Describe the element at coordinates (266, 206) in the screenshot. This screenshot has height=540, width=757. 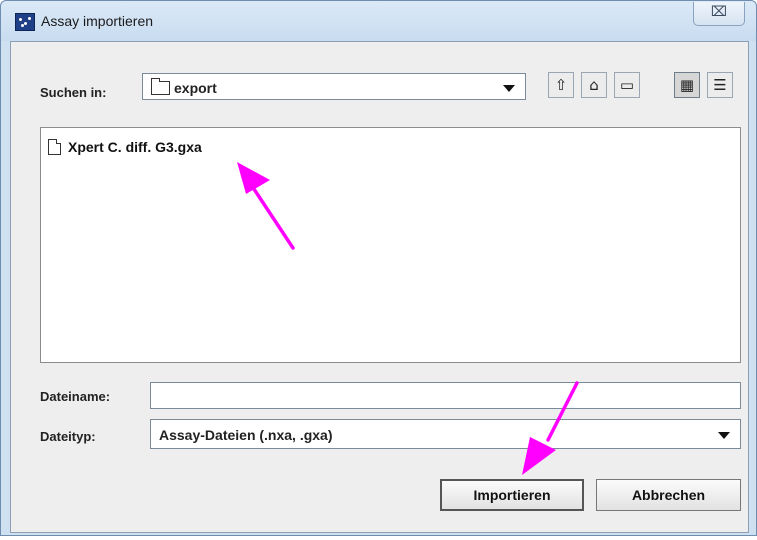
I see `arrow-to-file` at that location.